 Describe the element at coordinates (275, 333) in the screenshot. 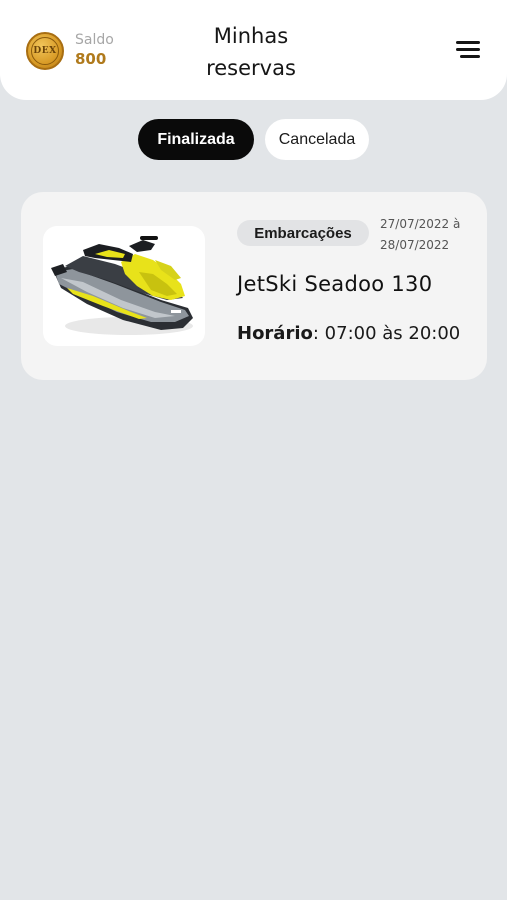

I see `schedule-label: Horário` at that location.